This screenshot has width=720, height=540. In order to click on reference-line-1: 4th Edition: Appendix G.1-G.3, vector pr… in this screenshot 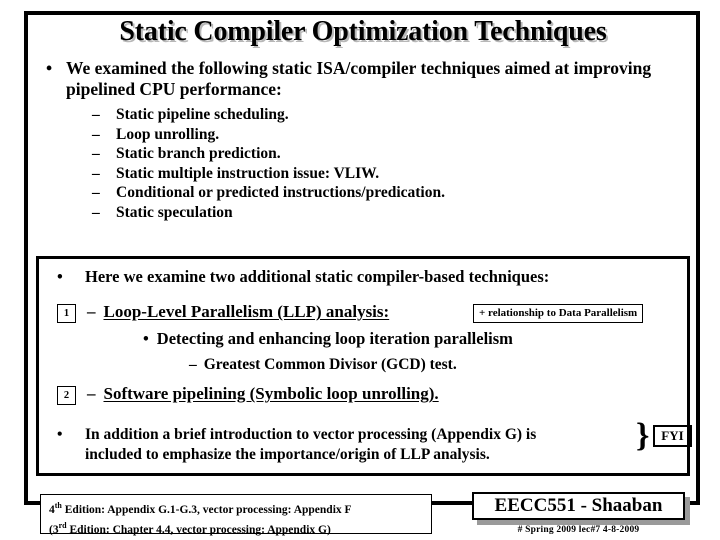, I will do `click(240, 508)`.